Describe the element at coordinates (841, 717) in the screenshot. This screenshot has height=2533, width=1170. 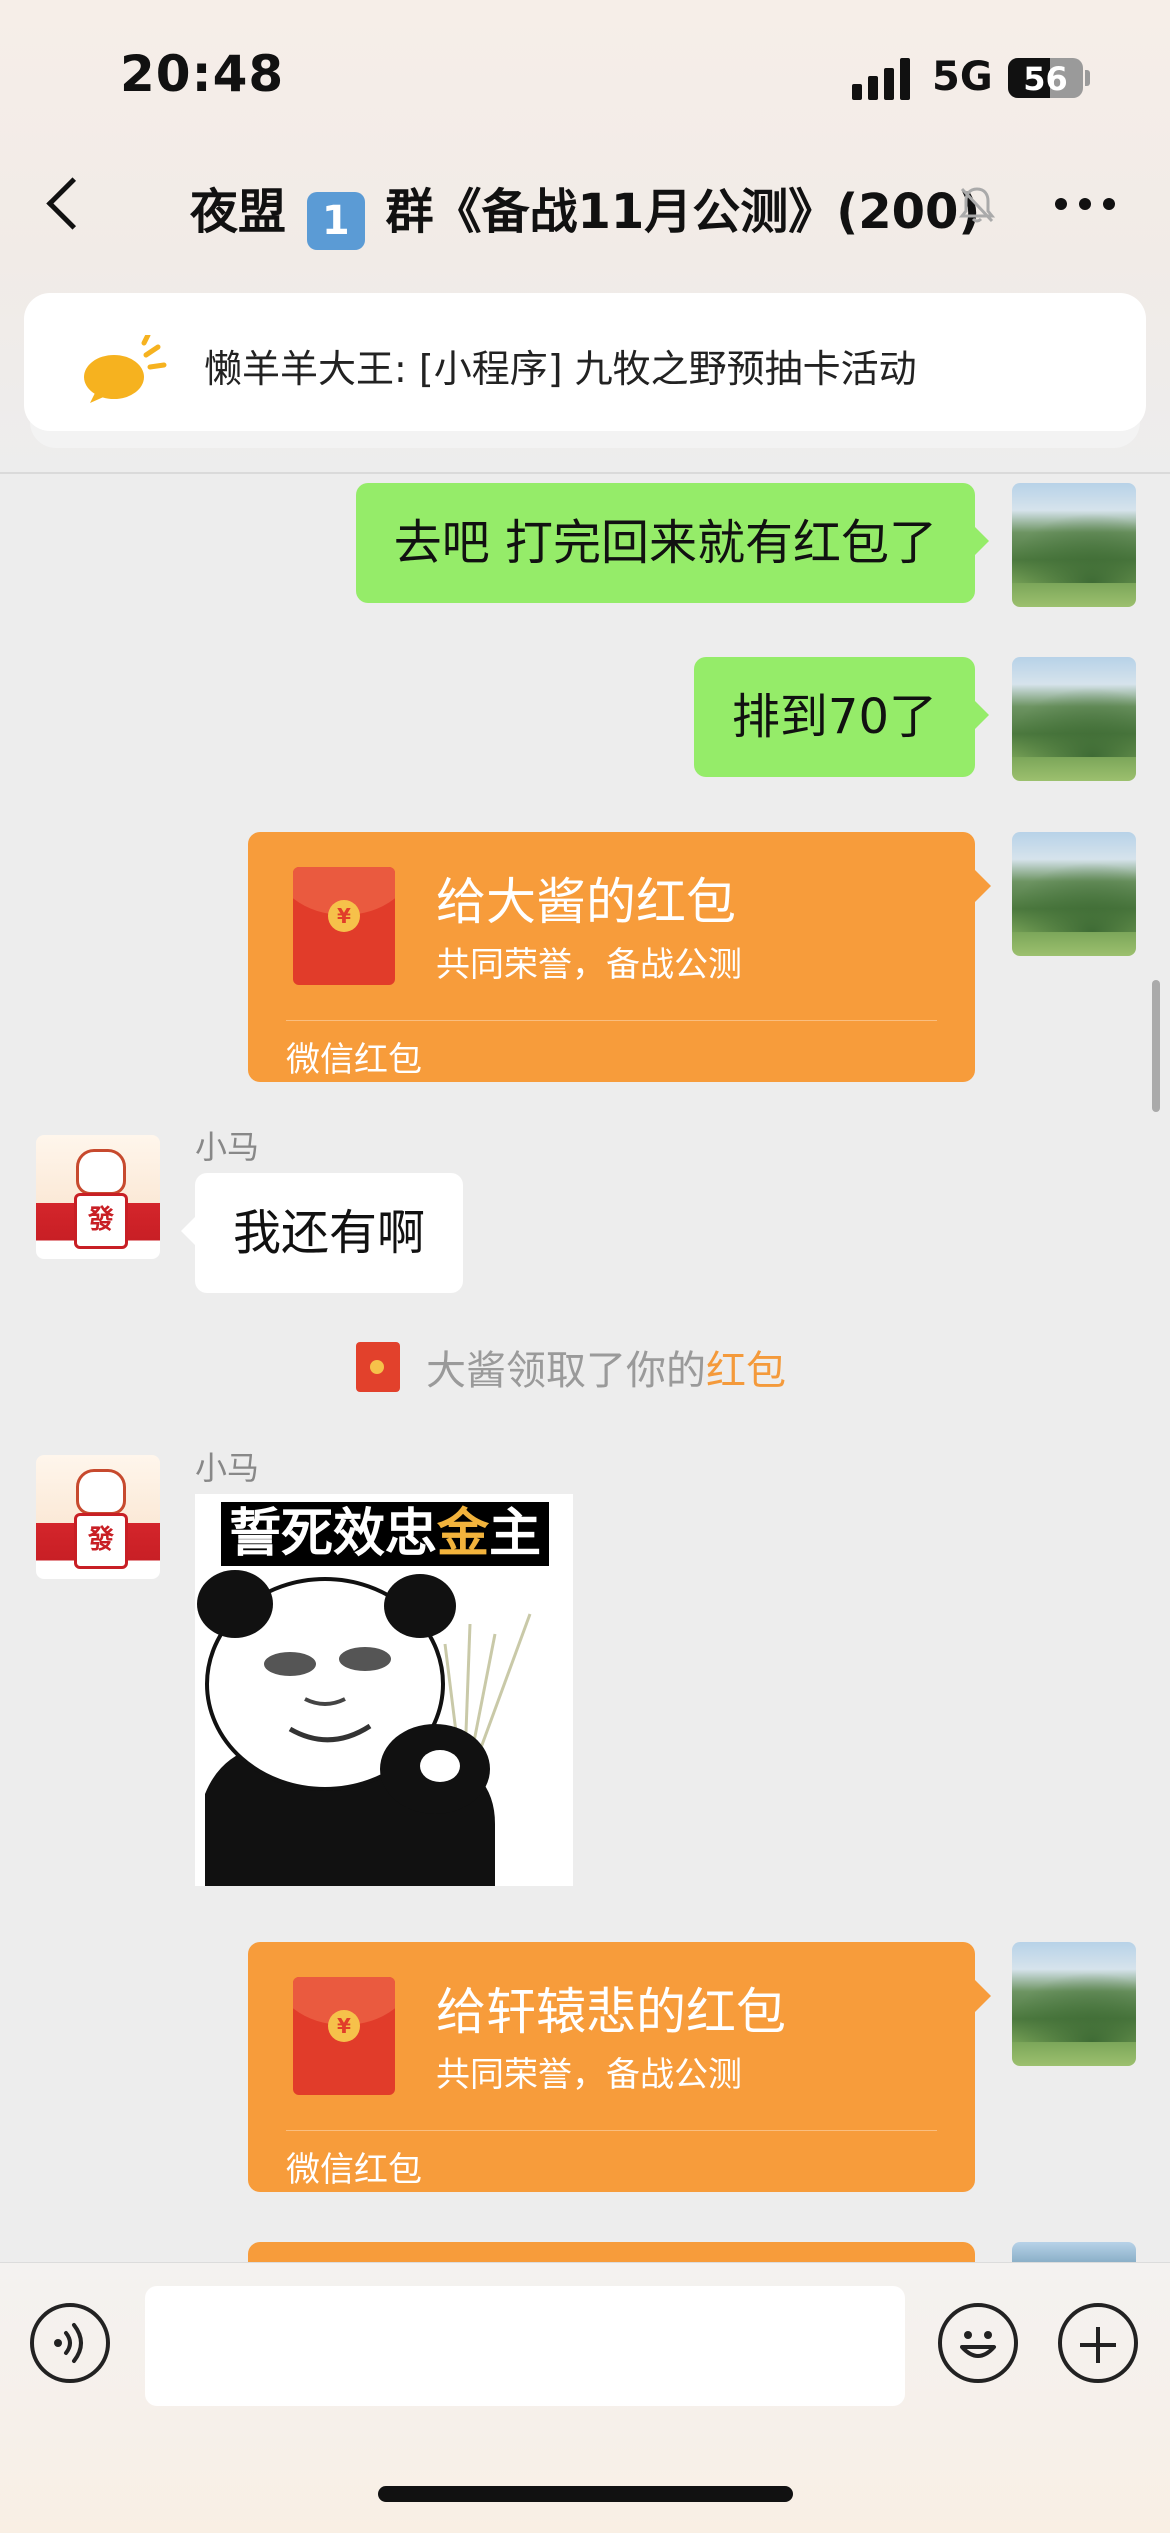
I see `message-bubble-sent: 排到70了` at that location.